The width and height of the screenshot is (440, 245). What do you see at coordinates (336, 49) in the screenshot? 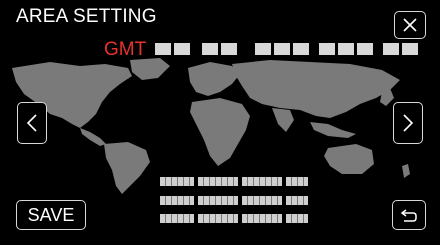
I see `time-value-redacted` at bounding box center [336, 49].